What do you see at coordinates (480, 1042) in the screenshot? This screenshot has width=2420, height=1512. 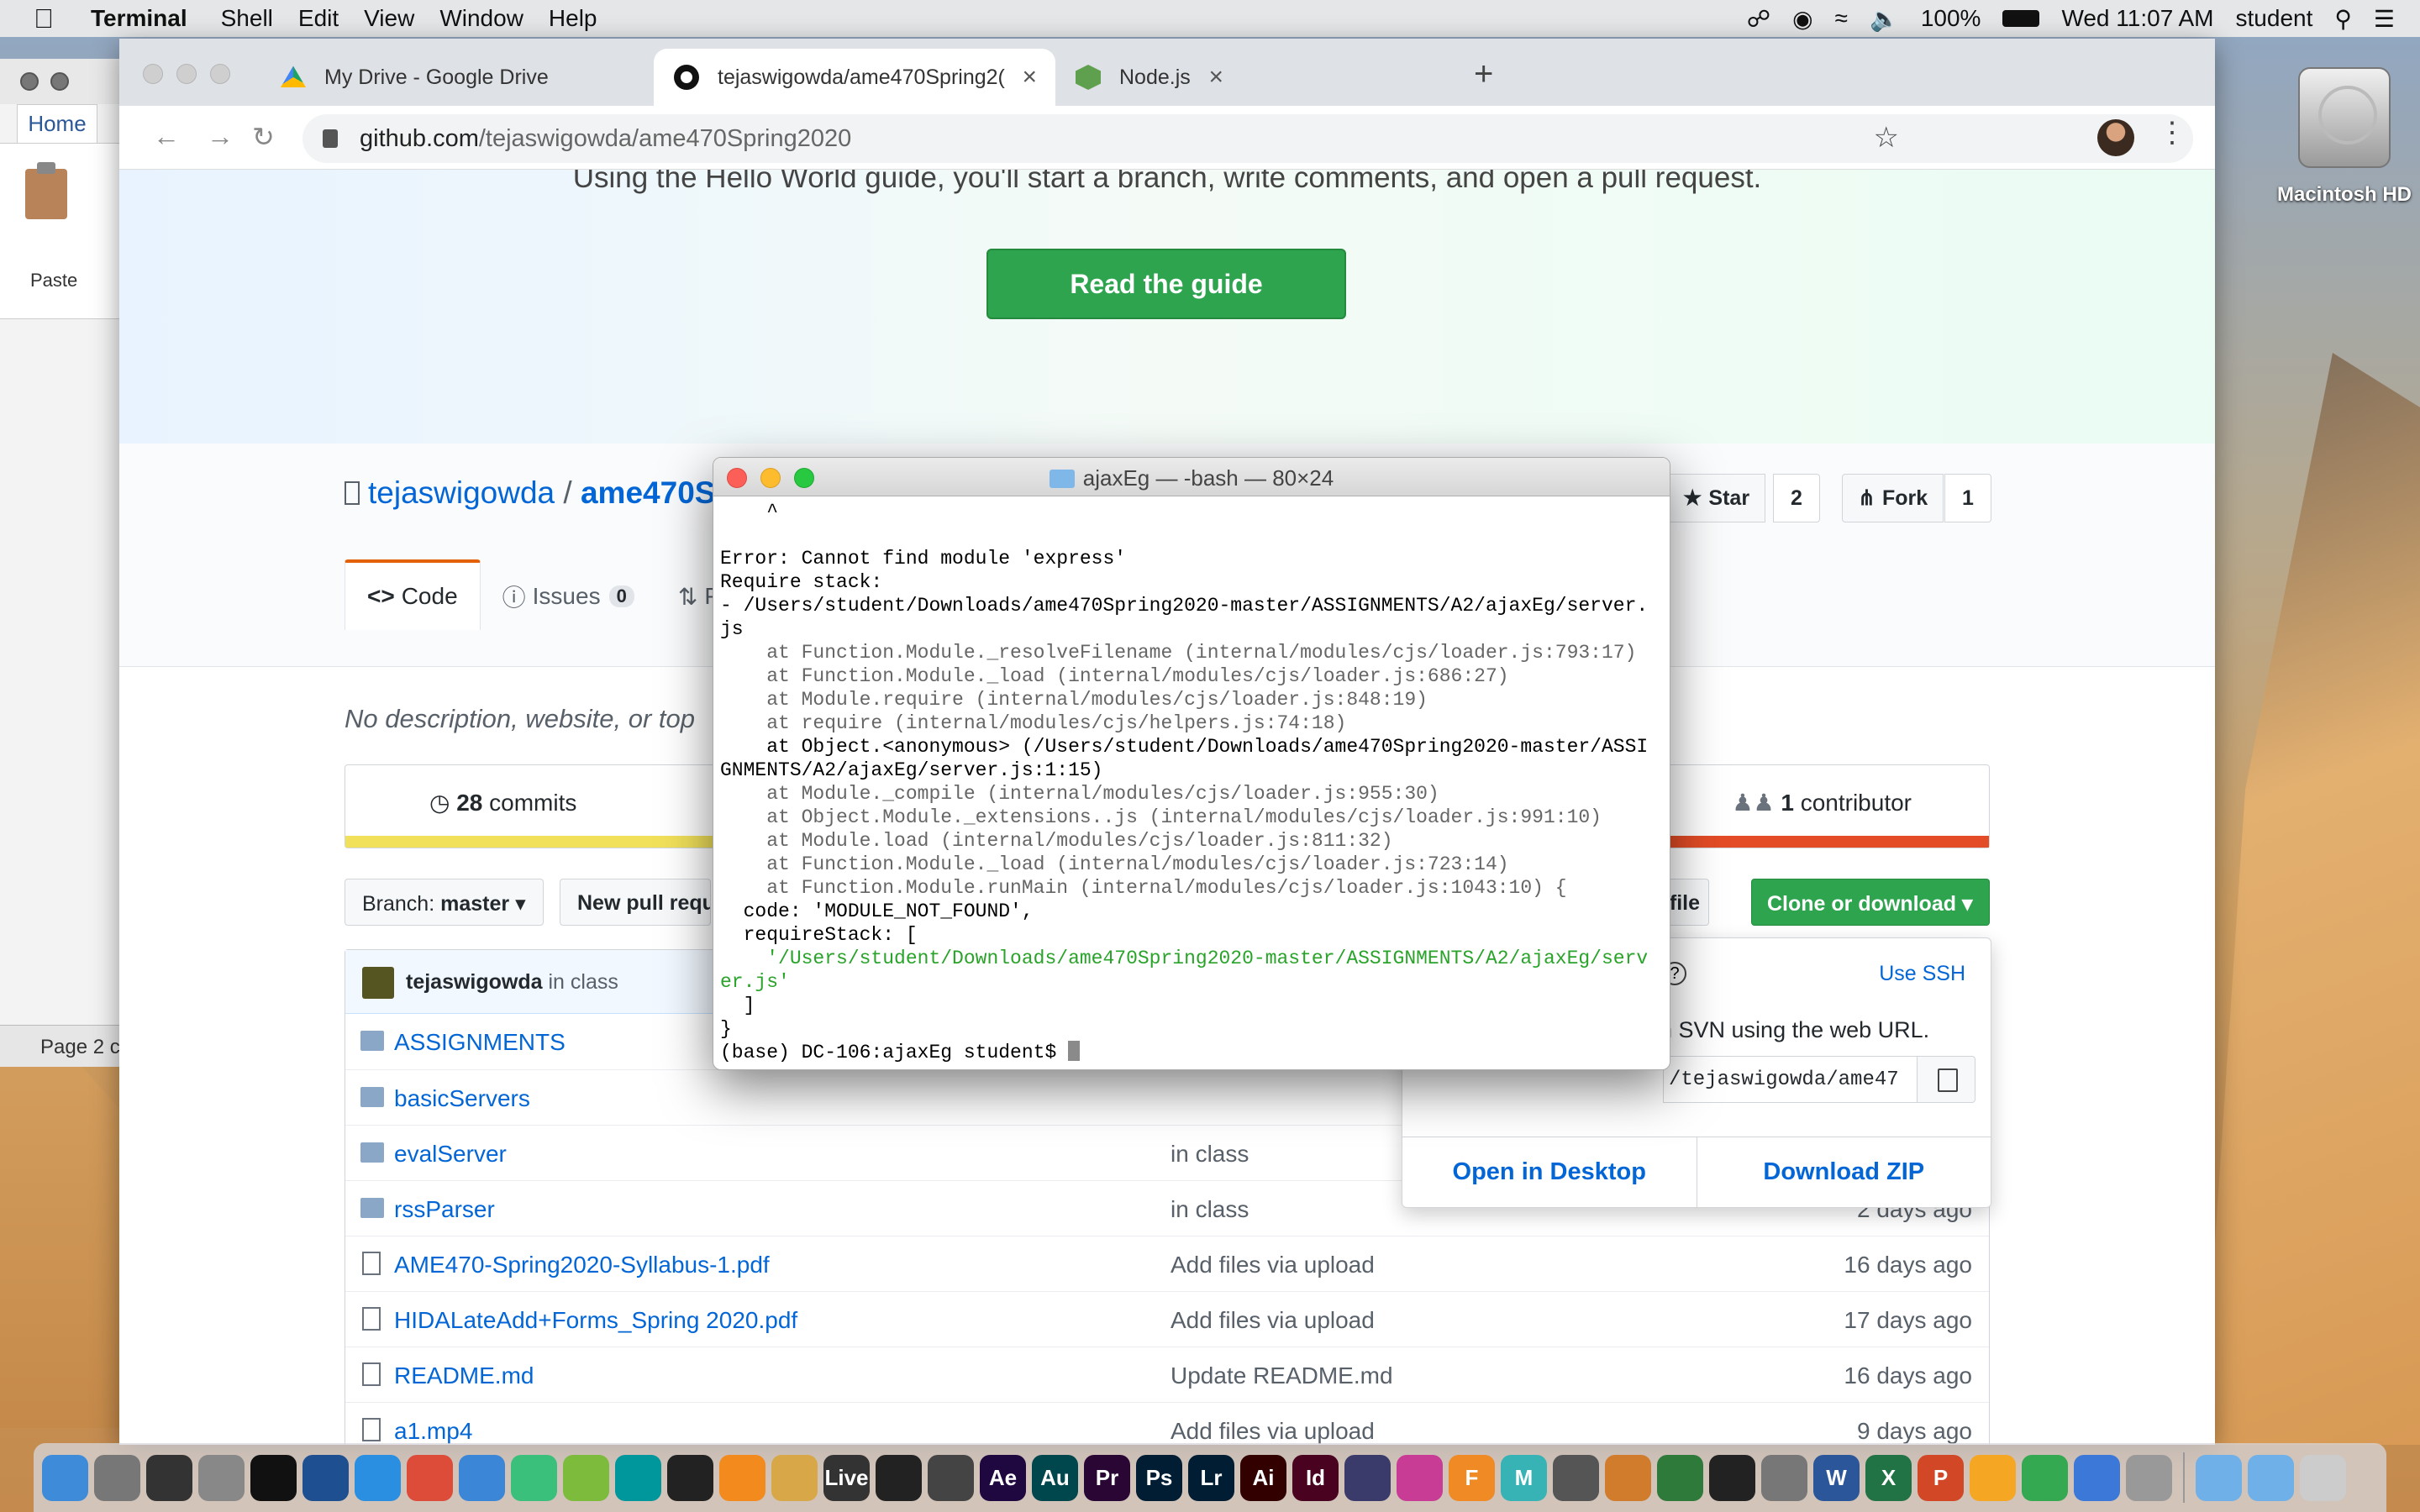 I see `file-name-link: ASSIGNMENTS` at bounding box center [480, 1042].